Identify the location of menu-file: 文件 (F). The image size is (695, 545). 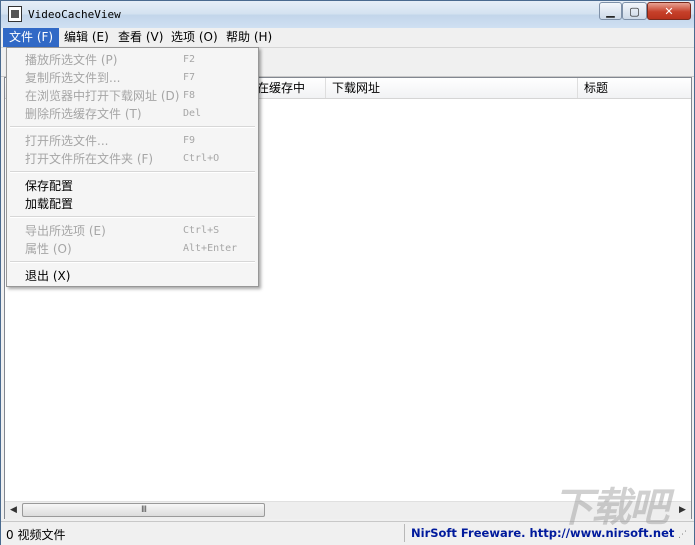
(31, 37).